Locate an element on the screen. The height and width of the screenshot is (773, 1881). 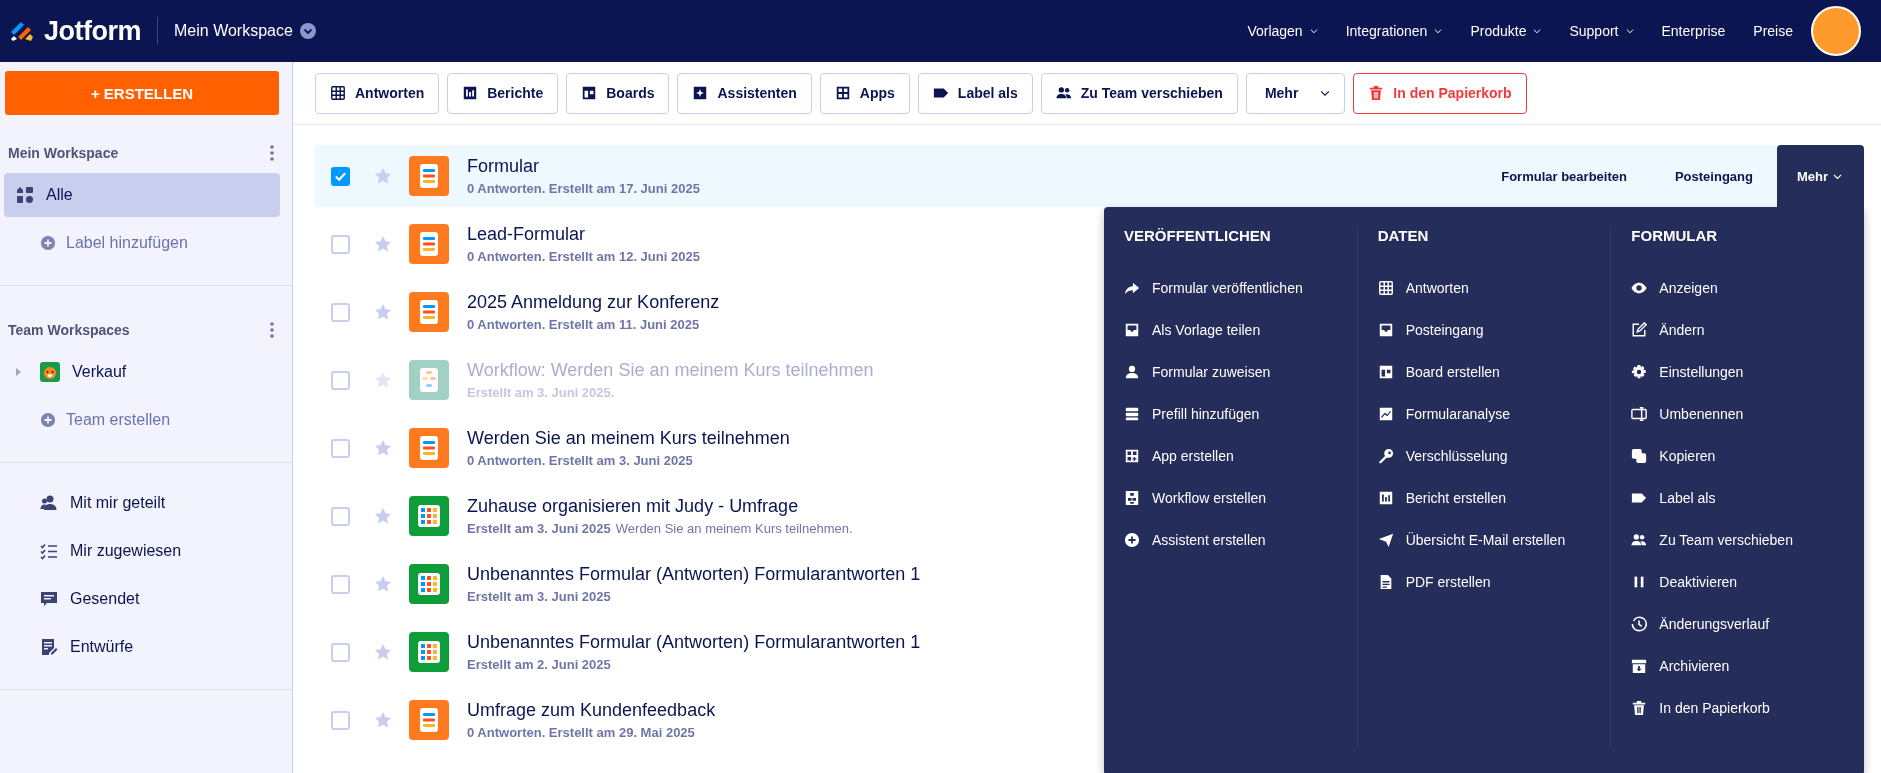
form-title: 2025 Anmeldung zur Konferenz is located at coordinates (593, 302).